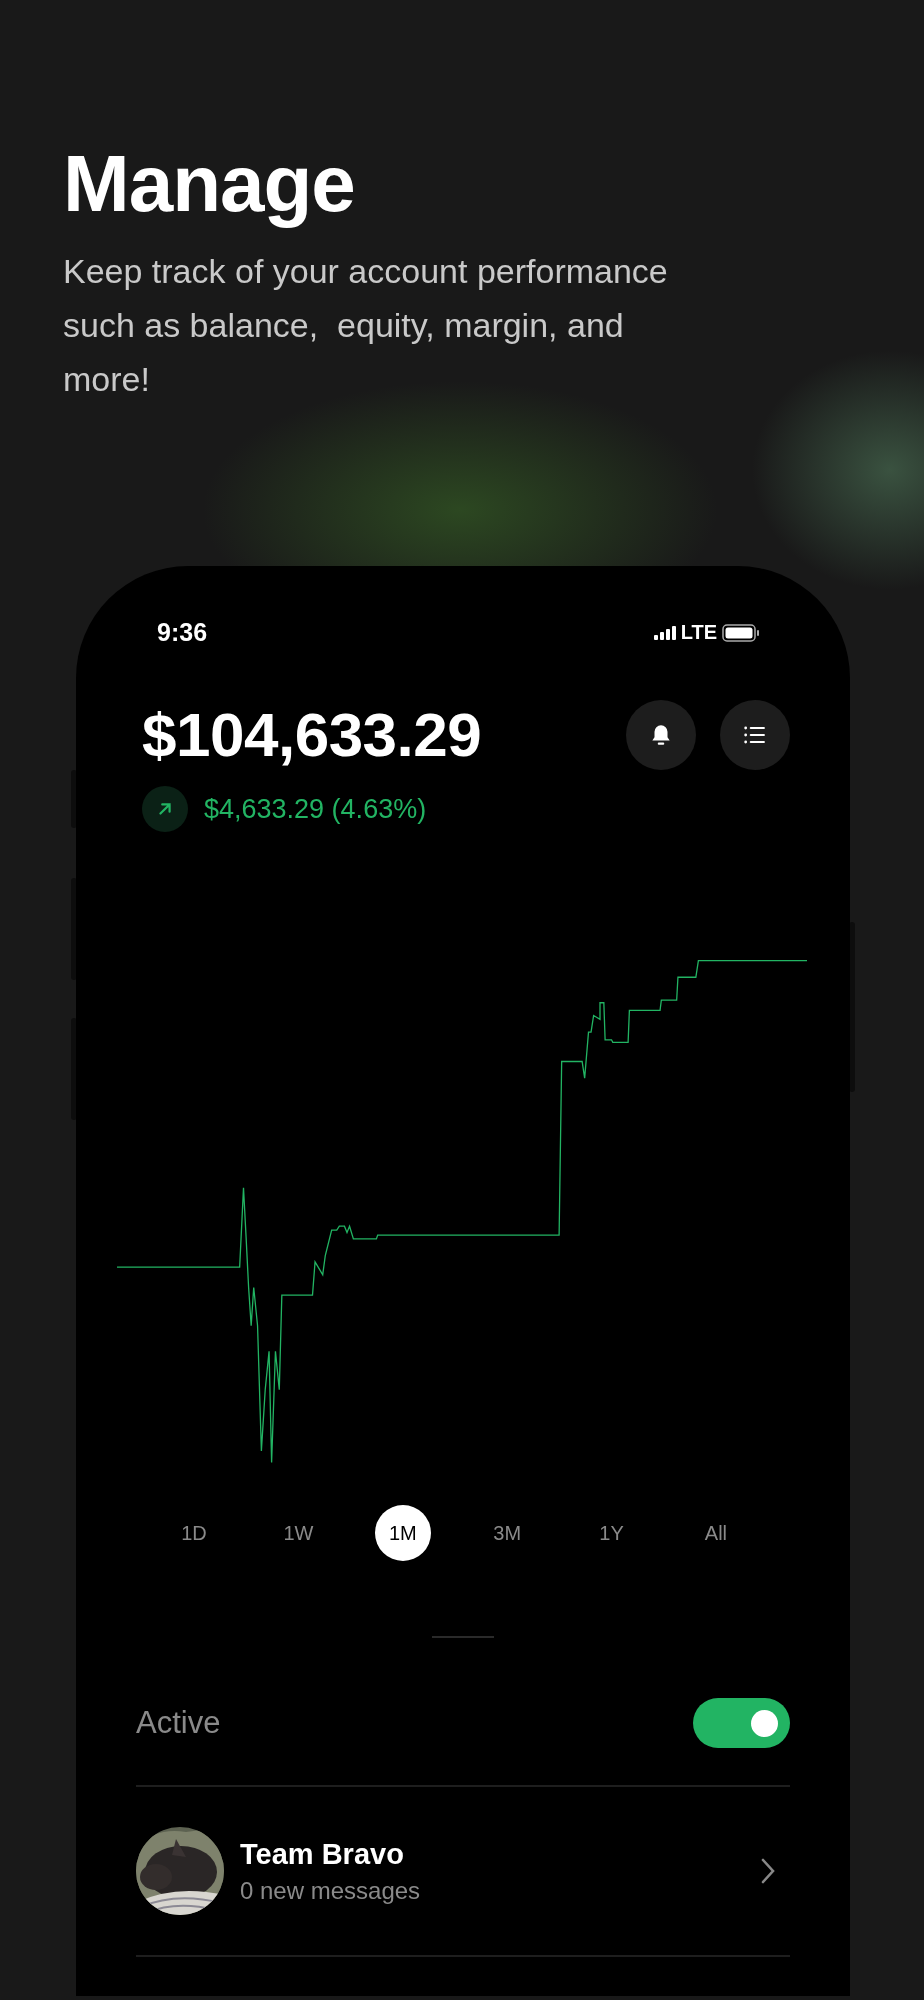 This screenshot has width=924, height=2000. Describe the element at coordinates (331, 1890) in the screenshot. I see `chat-subtitle: 0 new messages` at that location.